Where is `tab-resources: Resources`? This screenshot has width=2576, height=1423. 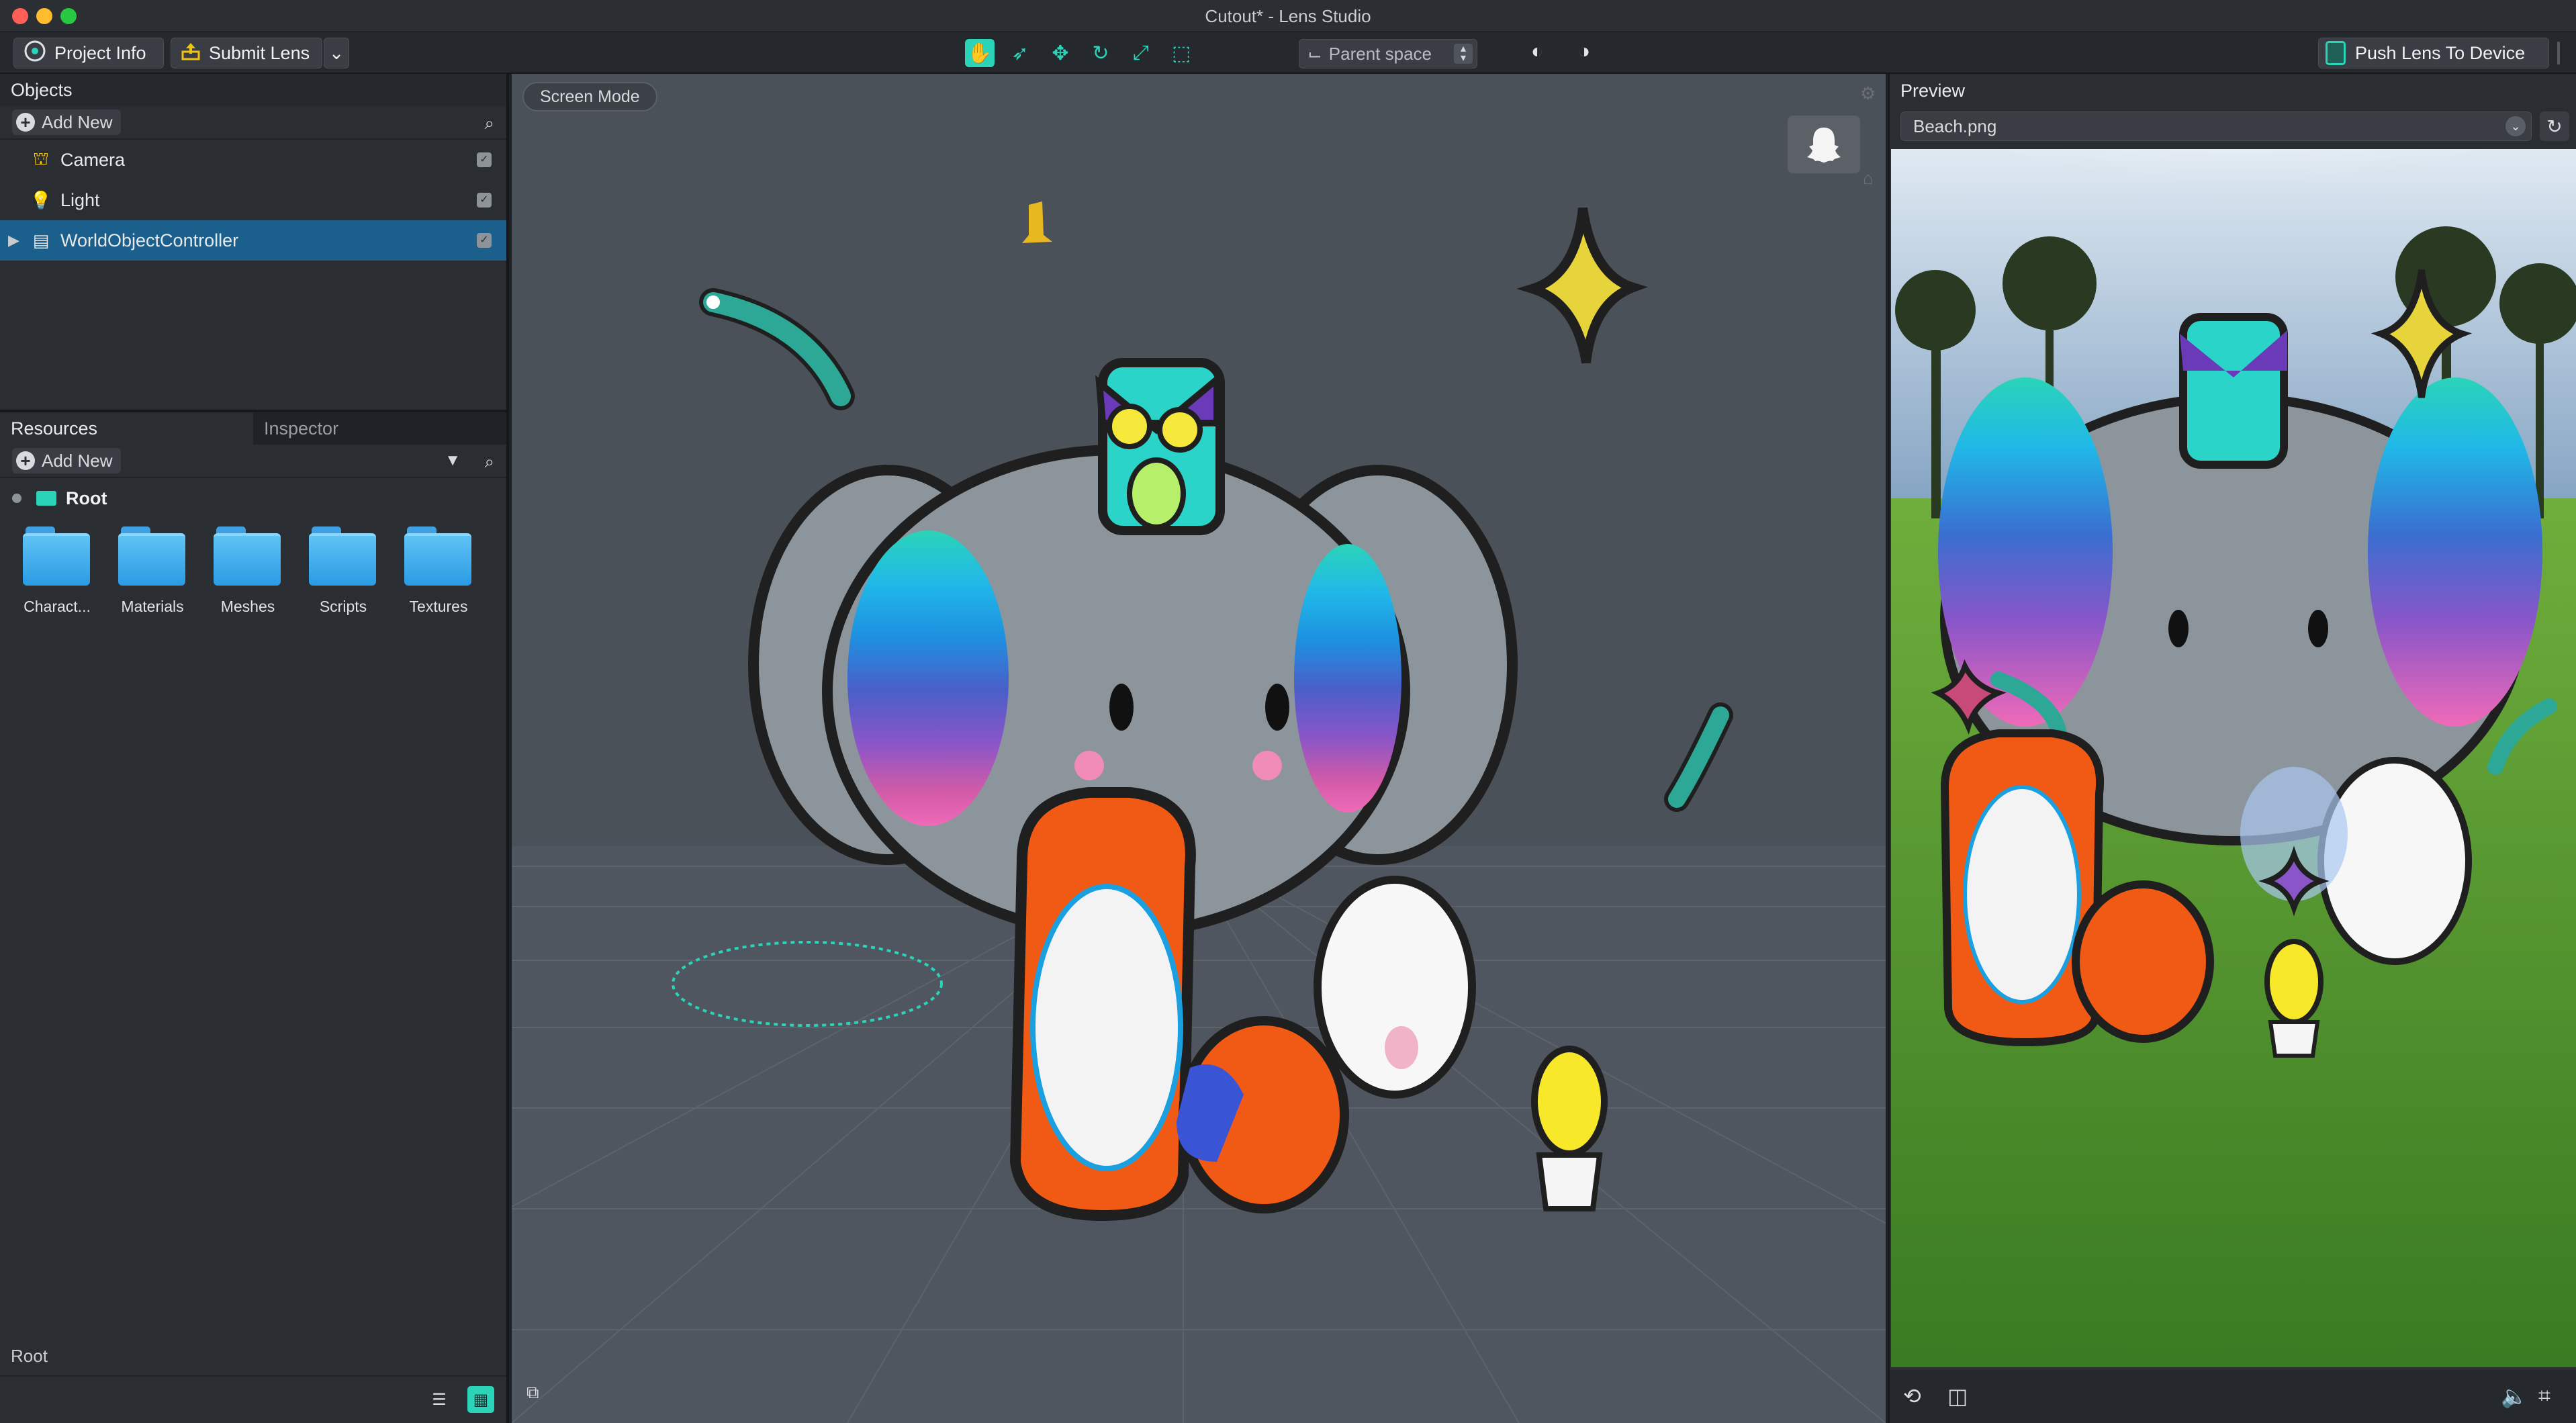 tab-resources: Resources is located at coordinates (126, 428).